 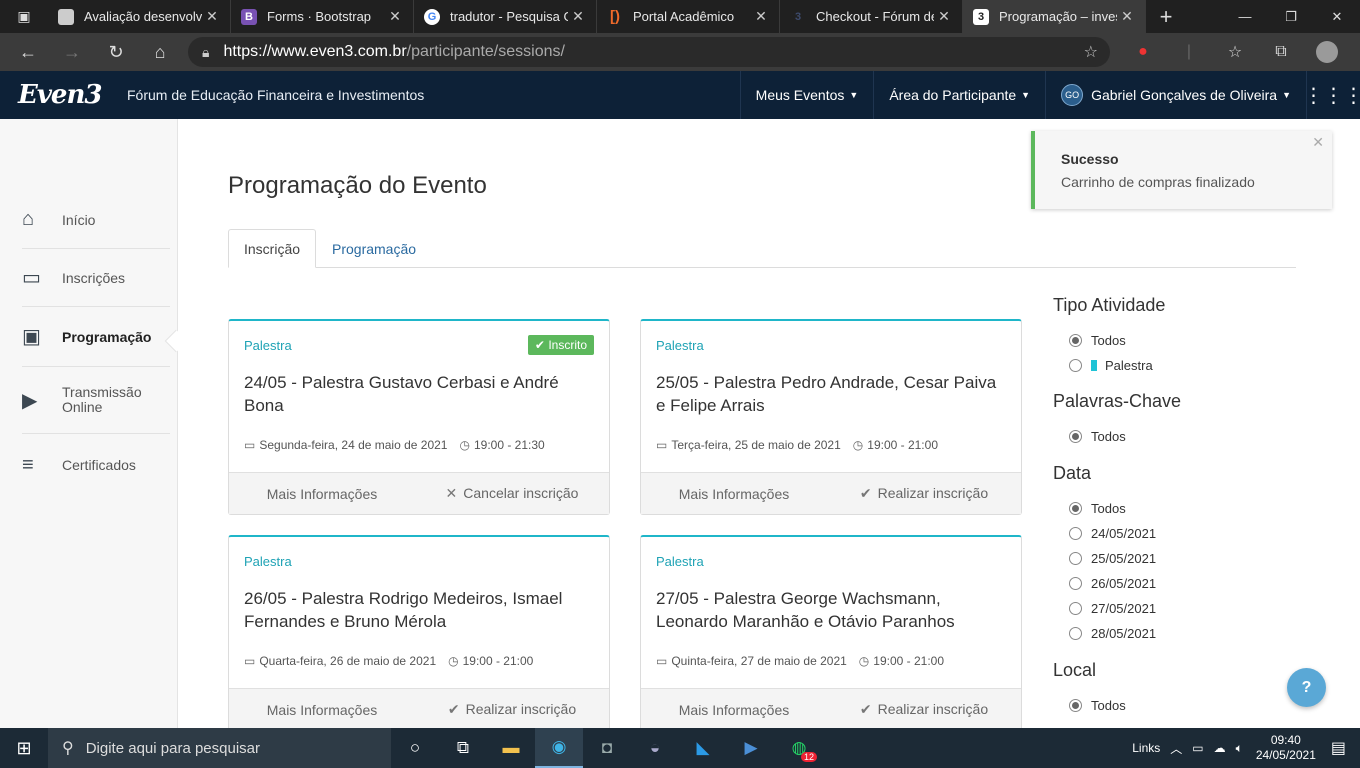 I want to click on browser-tab: B Forms · Bootstrap ✕, so click(x=322, y=16).